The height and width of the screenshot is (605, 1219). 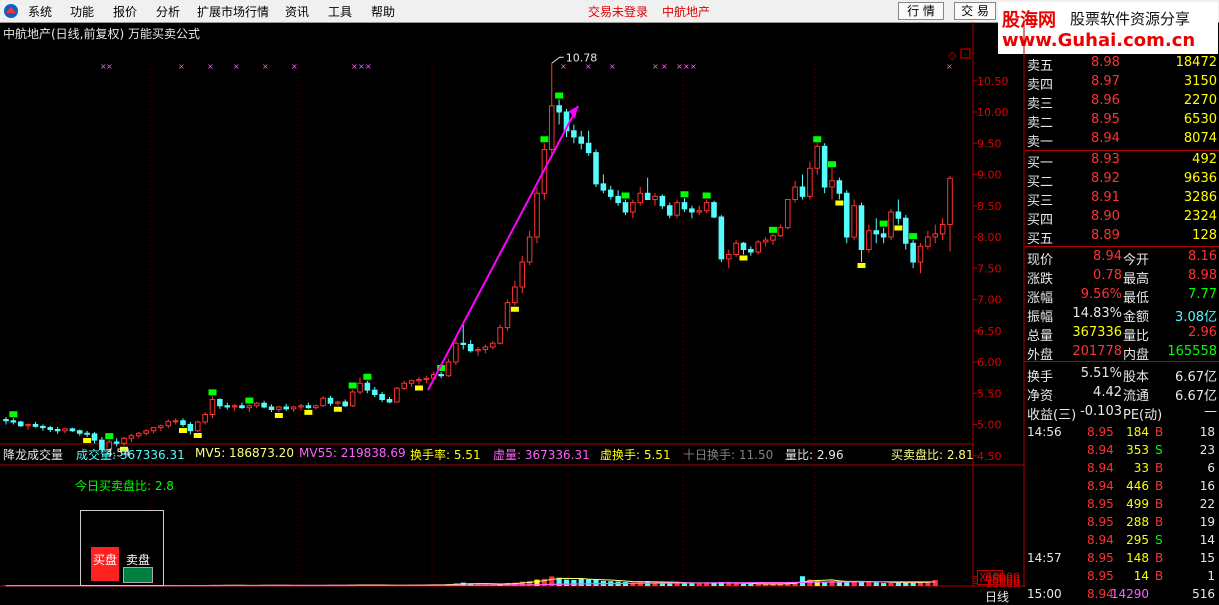 What do you see at coordinates (1101, 294) in the screenshot?
I see `stat-value: 9.56%` at bounding box center [1101, 294].